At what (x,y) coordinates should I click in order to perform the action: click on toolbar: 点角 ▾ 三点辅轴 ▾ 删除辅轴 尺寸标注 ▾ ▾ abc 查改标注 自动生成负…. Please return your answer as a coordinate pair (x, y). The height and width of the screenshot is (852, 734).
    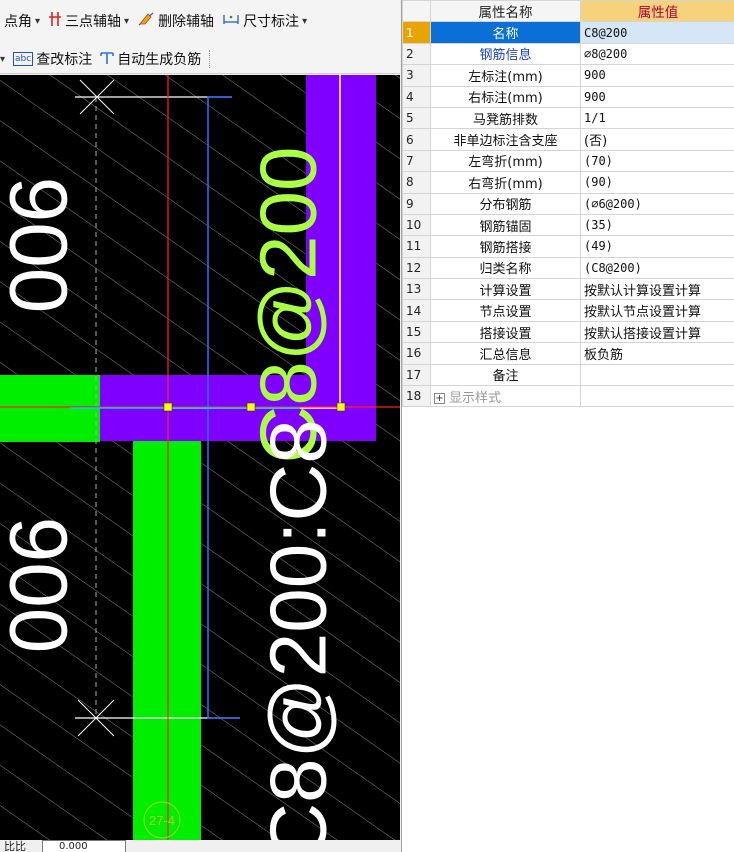
    Looking at the image, I should click on (200, 37).